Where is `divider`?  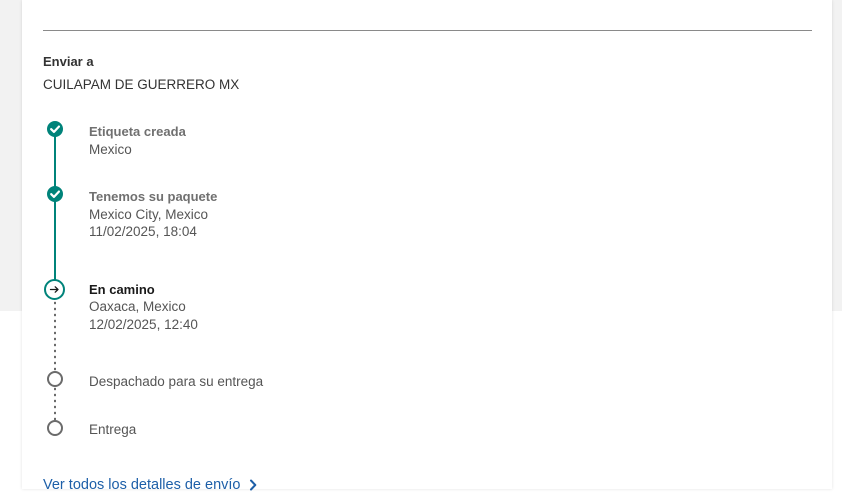 divider is located at coordinates (427, 30).